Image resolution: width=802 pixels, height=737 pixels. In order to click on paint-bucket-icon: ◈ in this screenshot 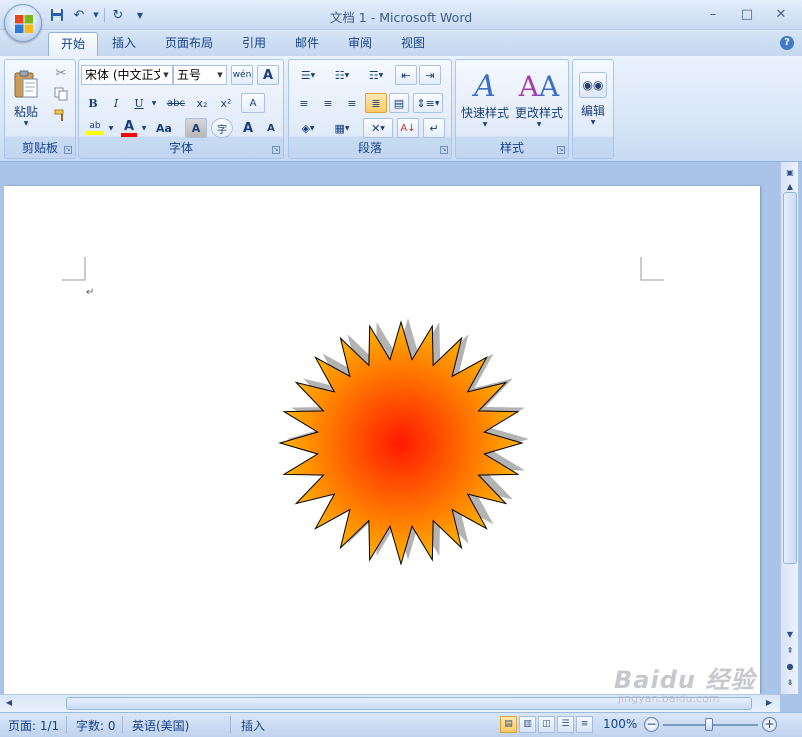, I will do `click(305, 128)`.